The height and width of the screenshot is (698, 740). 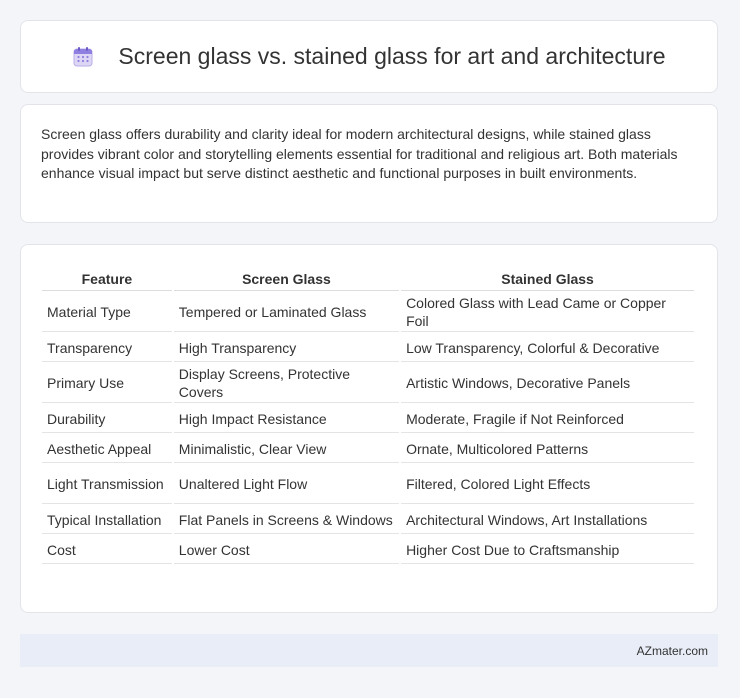 What do you see at coordinates (547, 279) in the screenshot?
I see `column-header-stained-glass: Stained Glass` at bounding box center [547, 279].